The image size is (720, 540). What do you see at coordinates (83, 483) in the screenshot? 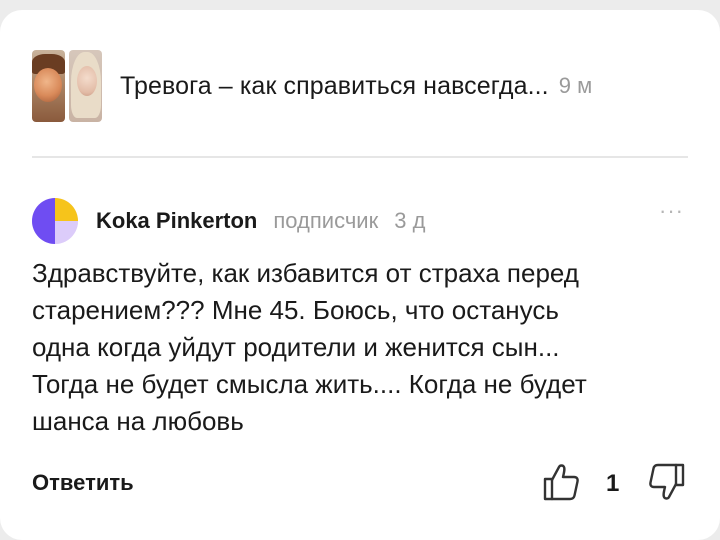
I see `reply-button: Ответить` at bounding box center [83, 483].